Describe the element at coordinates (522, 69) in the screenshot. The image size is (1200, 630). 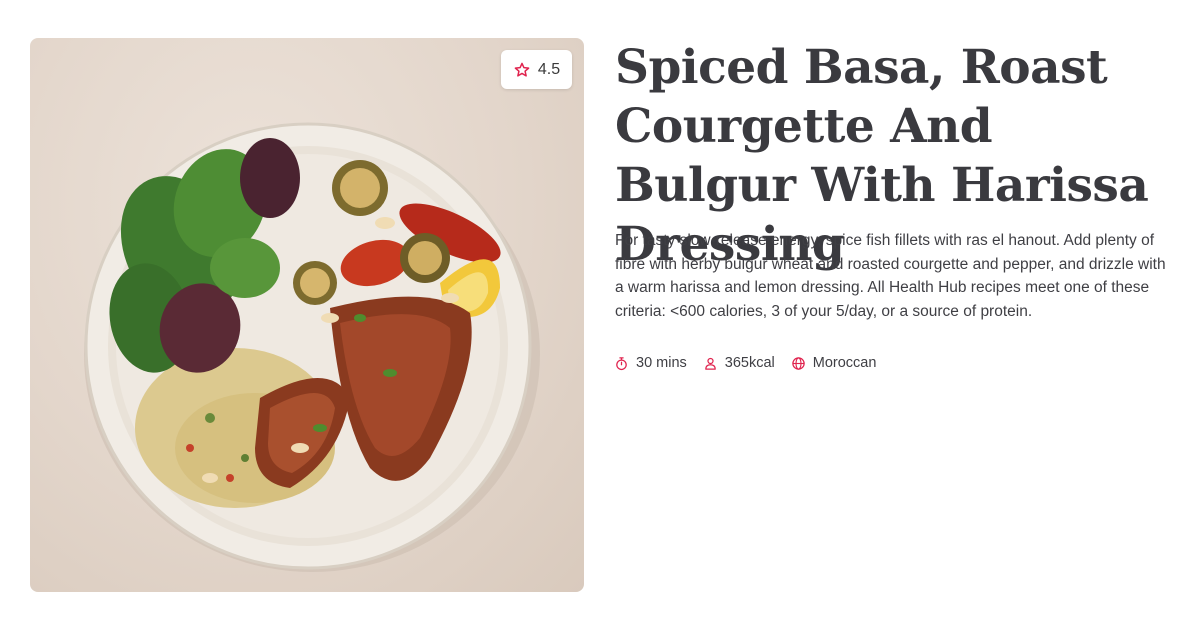
I see `star-icon` at that location.